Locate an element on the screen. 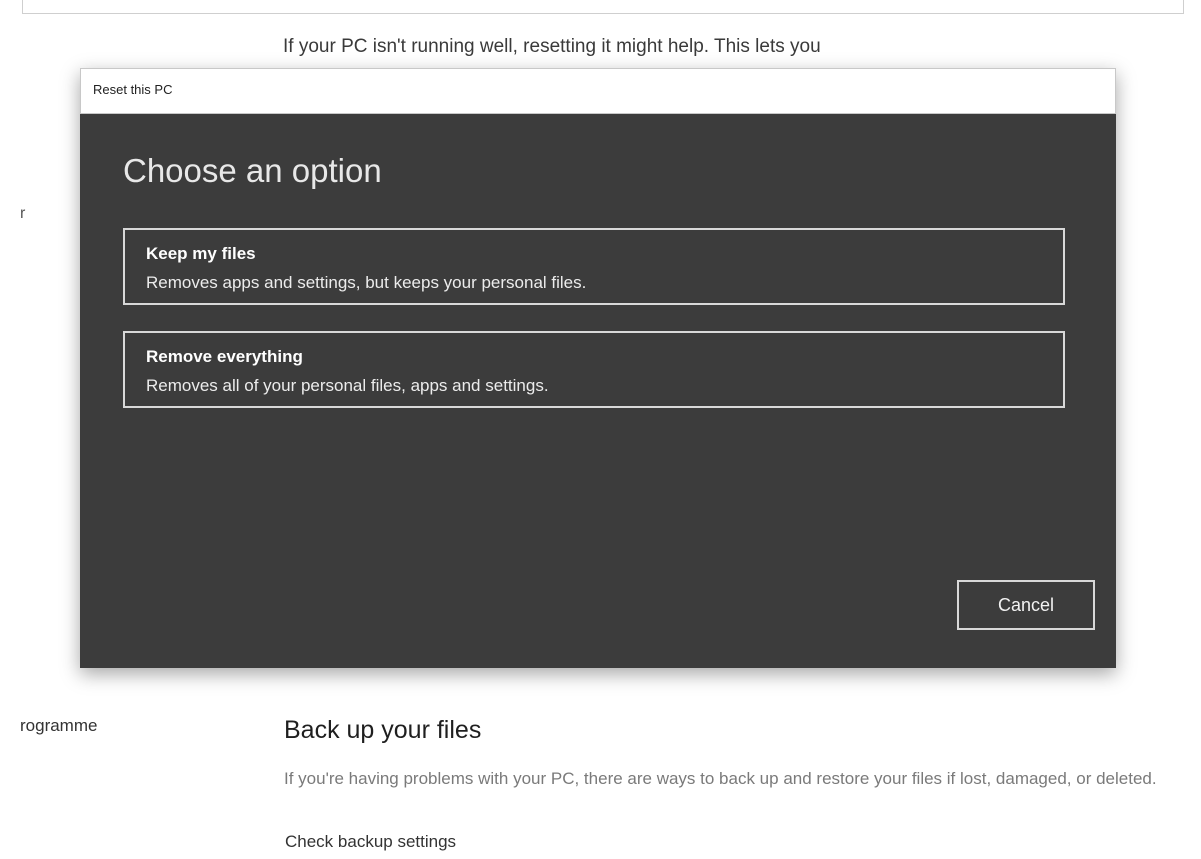 This screenshot has height=859, width=1201. cancel-button: Cancel is located at coordinates (1026, 605).